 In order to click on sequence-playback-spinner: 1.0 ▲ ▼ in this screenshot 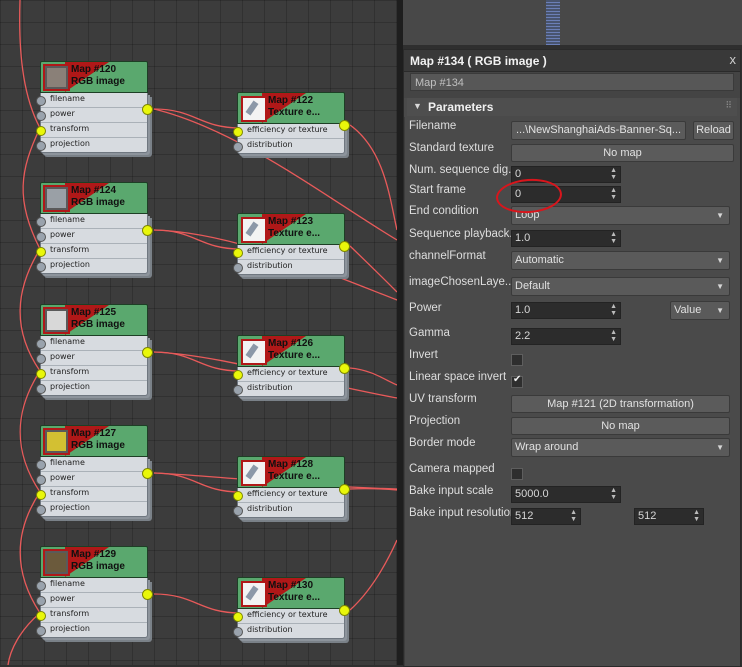, I will do `click(566, 238)`.